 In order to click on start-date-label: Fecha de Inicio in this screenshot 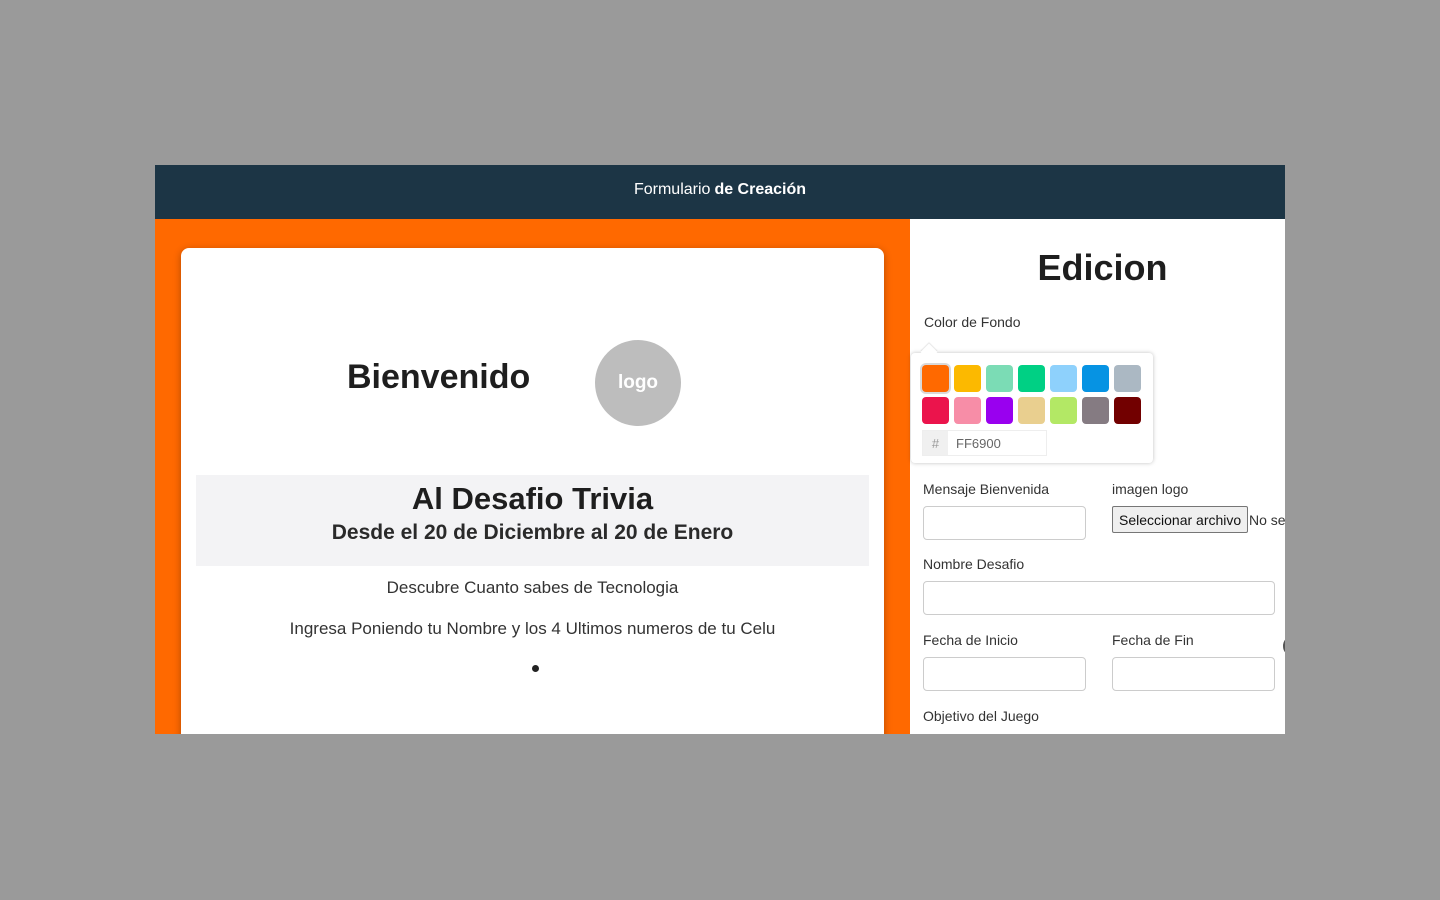, I will do `click(970, 640)`.